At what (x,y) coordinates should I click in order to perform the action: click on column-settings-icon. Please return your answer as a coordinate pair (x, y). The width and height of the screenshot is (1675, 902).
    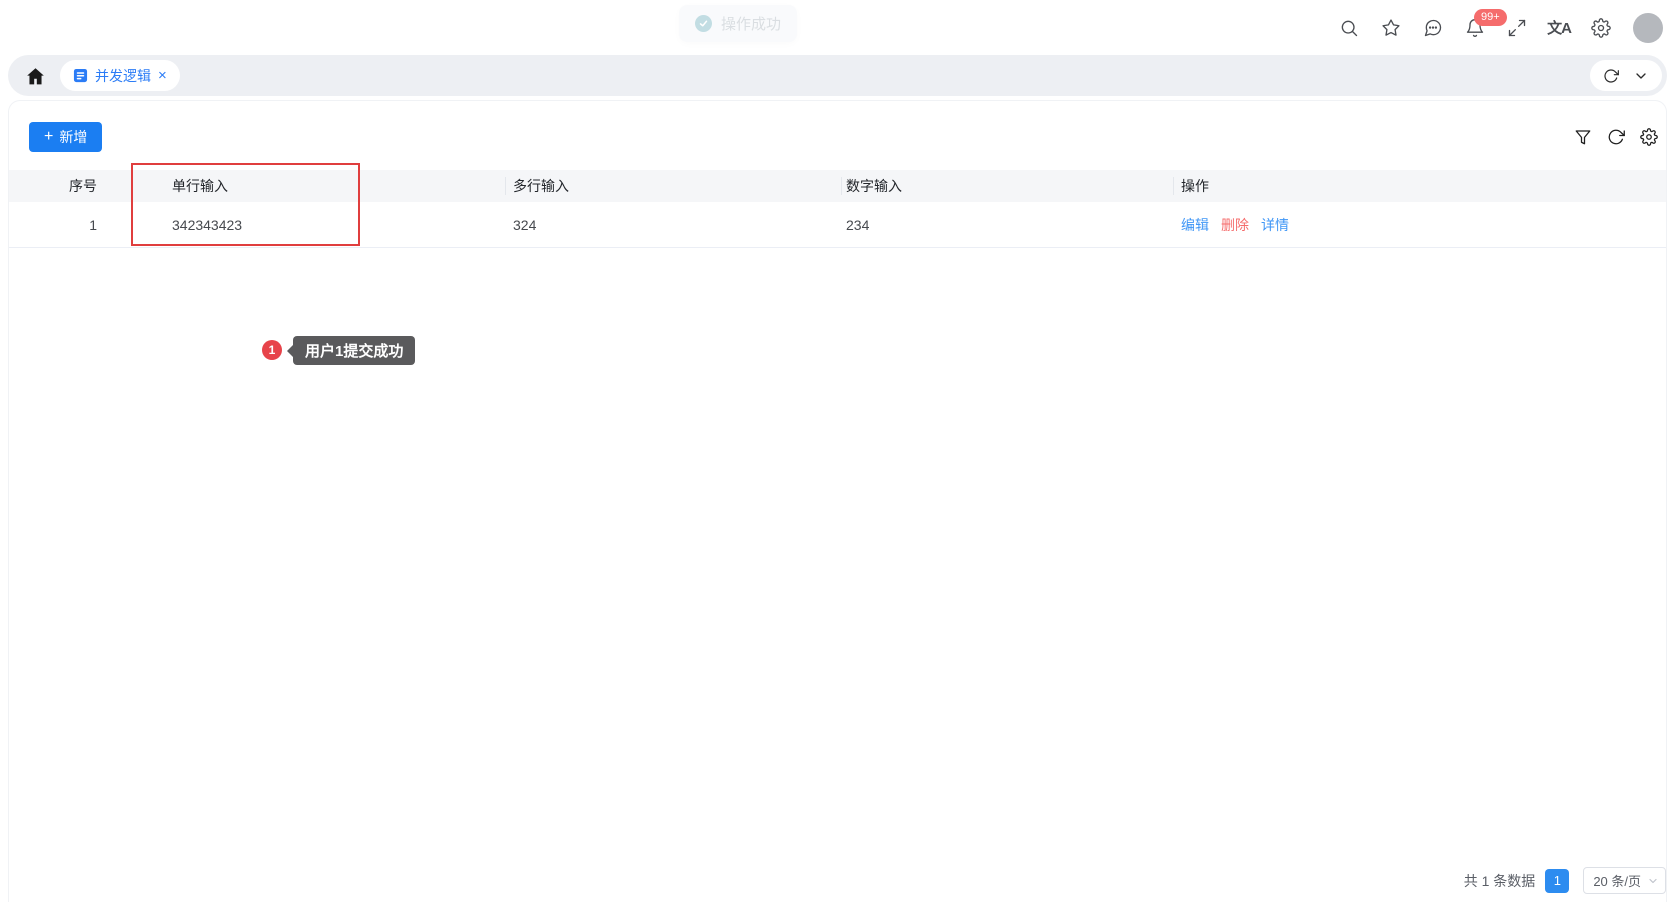
    Looking at the image, I should click on (1649, 137).